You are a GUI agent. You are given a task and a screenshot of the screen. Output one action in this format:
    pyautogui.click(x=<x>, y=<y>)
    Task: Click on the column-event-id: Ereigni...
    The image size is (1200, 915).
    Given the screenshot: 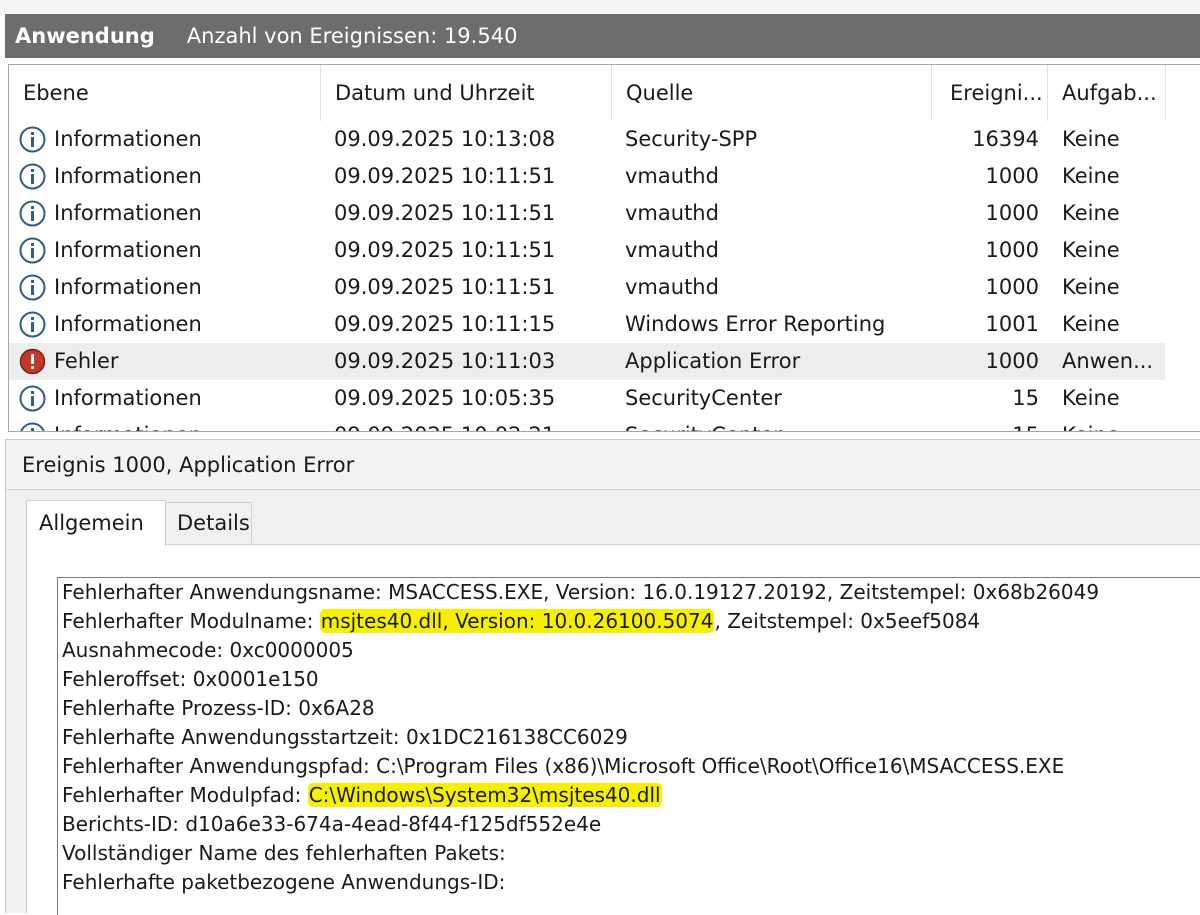 What is the action you would take?
    pyautogui.click(x=990, y=93)
    